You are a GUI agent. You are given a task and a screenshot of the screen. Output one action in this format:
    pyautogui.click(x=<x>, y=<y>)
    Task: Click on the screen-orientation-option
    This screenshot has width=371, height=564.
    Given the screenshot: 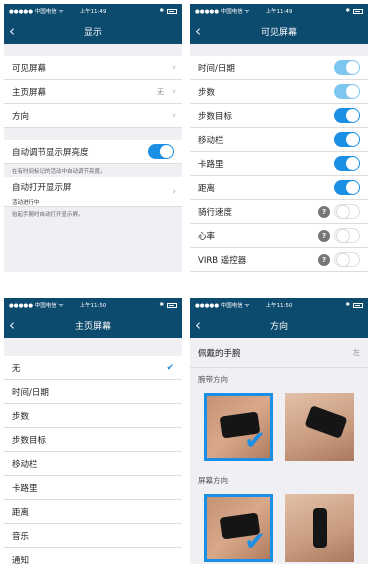 What is the action you would take?
    pyautogui.click(x=319, y=528)
    